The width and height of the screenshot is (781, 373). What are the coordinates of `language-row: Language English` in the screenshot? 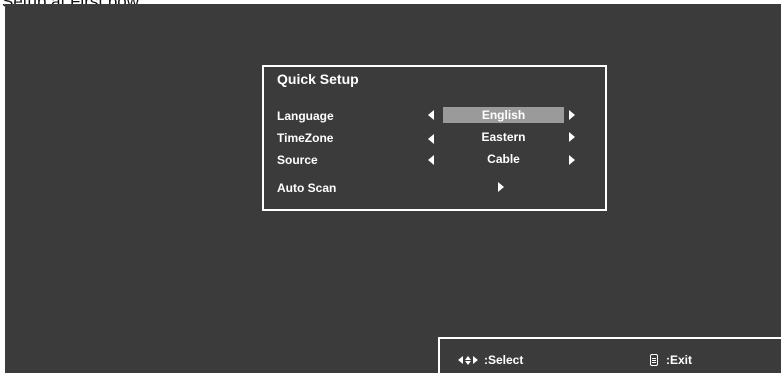 It's located at (434, 116).